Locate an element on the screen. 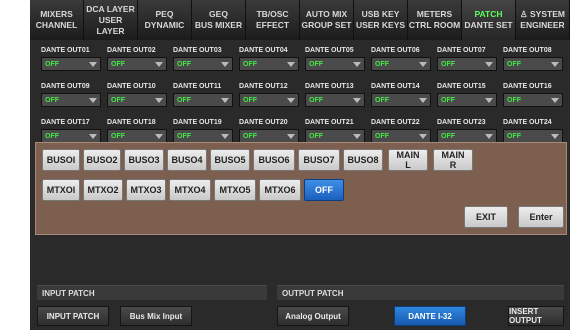 This screenshot has height=330, width=588. dante-output-cell: DANTE OUT14 OFF is located at coordinates (401, 96).